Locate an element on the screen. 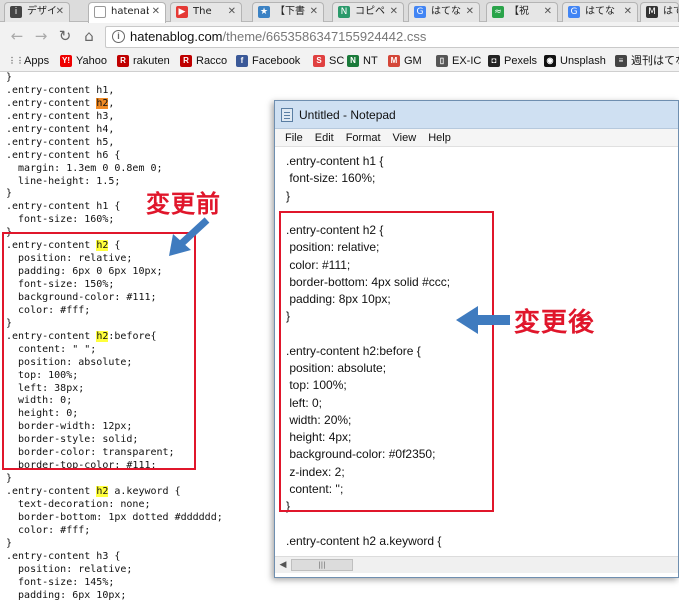  bookmark-item: Y! Yahoo is located at coordinates (83, 61).